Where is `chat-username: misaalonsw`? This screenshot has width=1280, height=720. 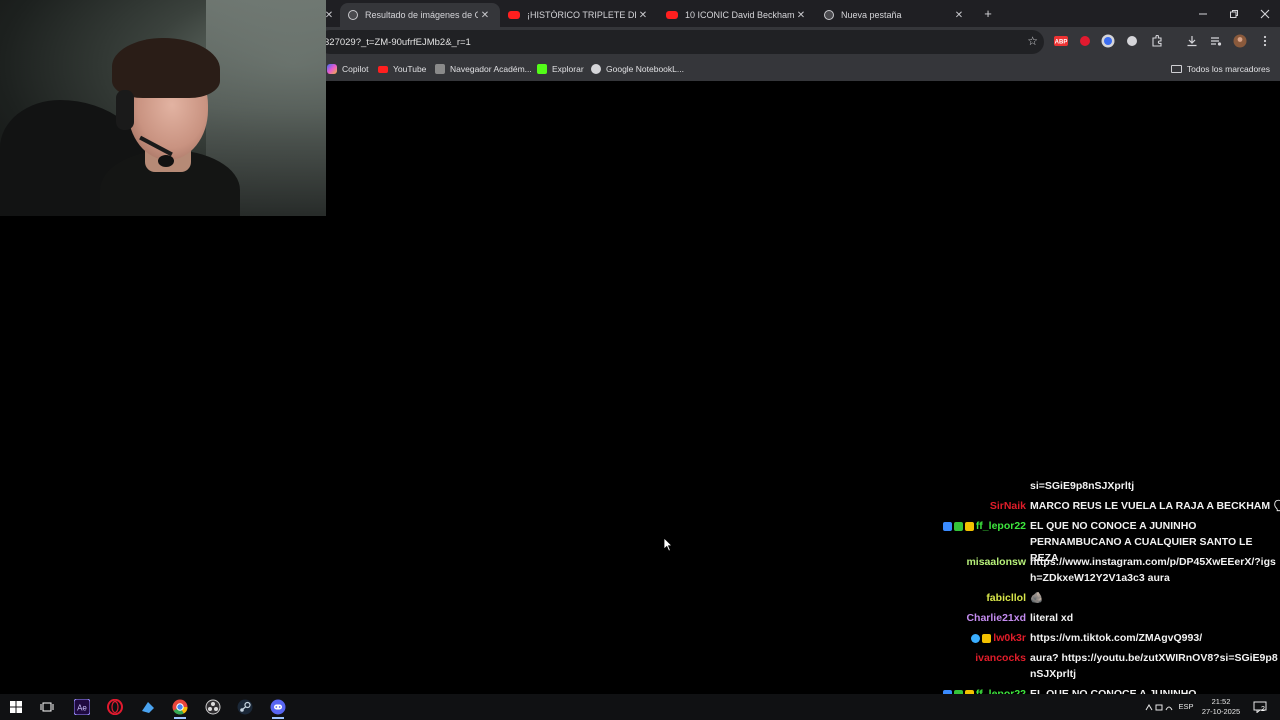
chat-username: misaalonsw is located at coordinates (996, 562).